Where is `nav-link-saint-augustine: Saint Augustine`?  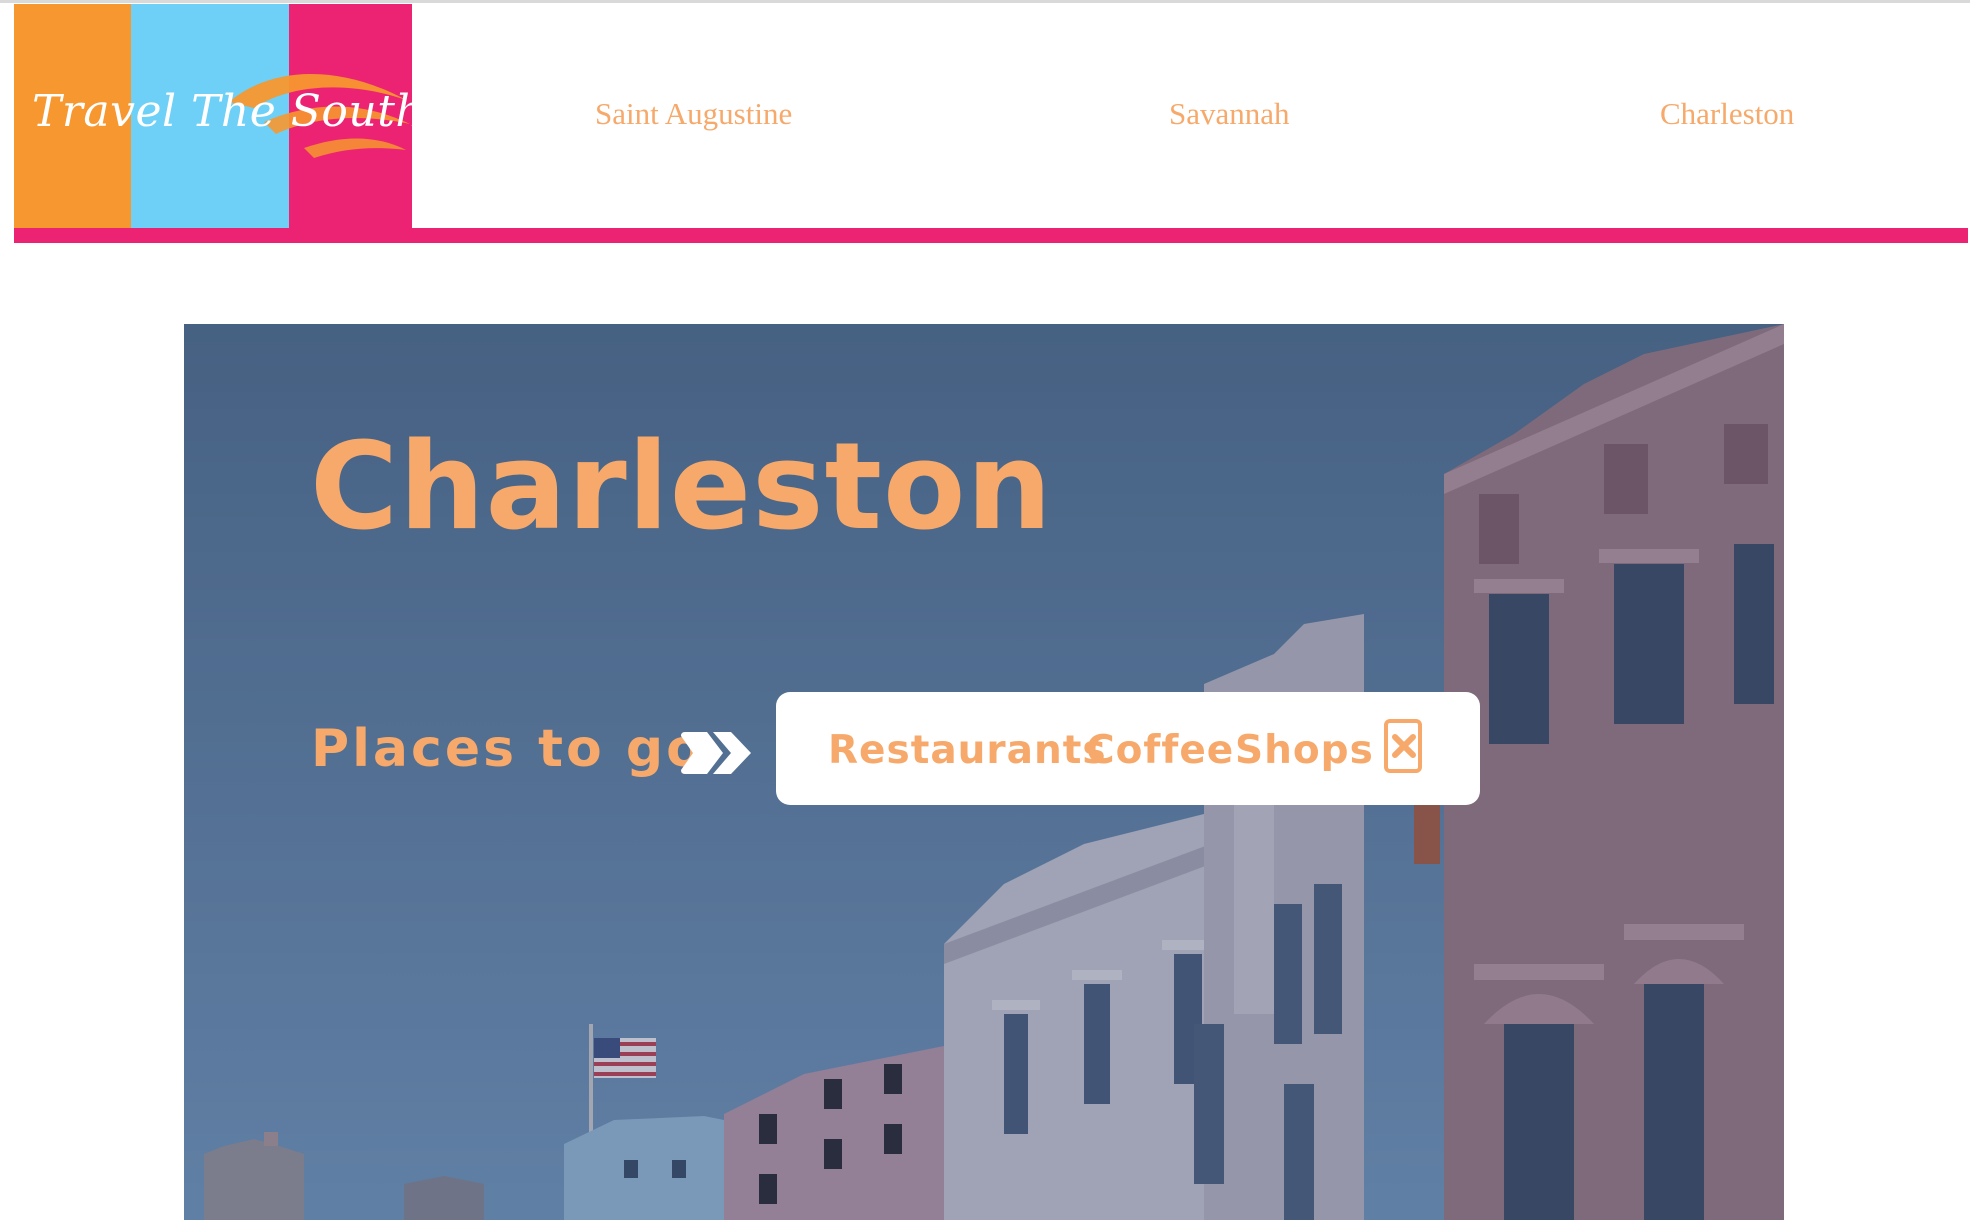 nav-link-saint-augustine: Saint Augustine is located at coordinates (693, 114).